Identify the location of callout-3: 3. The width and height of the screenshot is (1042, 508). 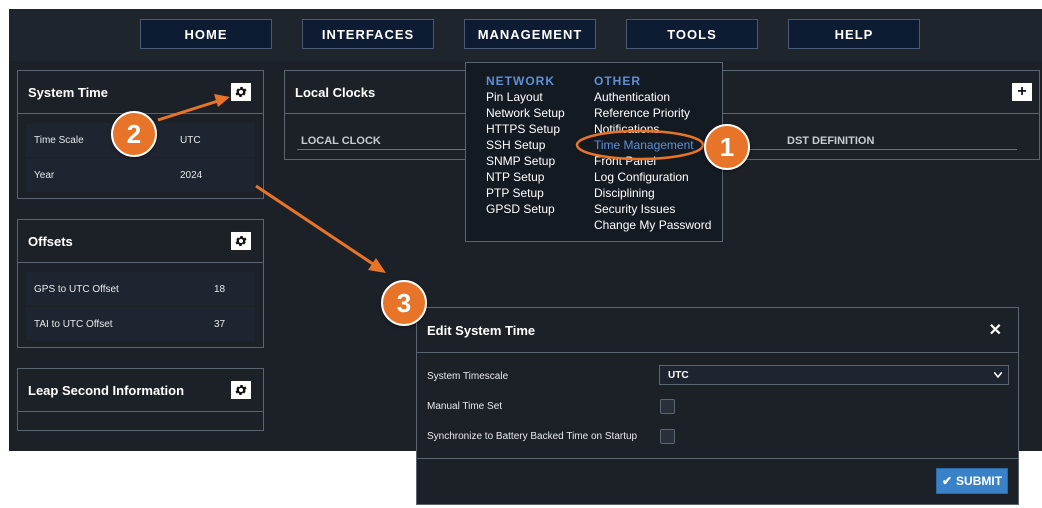
(404, 303).